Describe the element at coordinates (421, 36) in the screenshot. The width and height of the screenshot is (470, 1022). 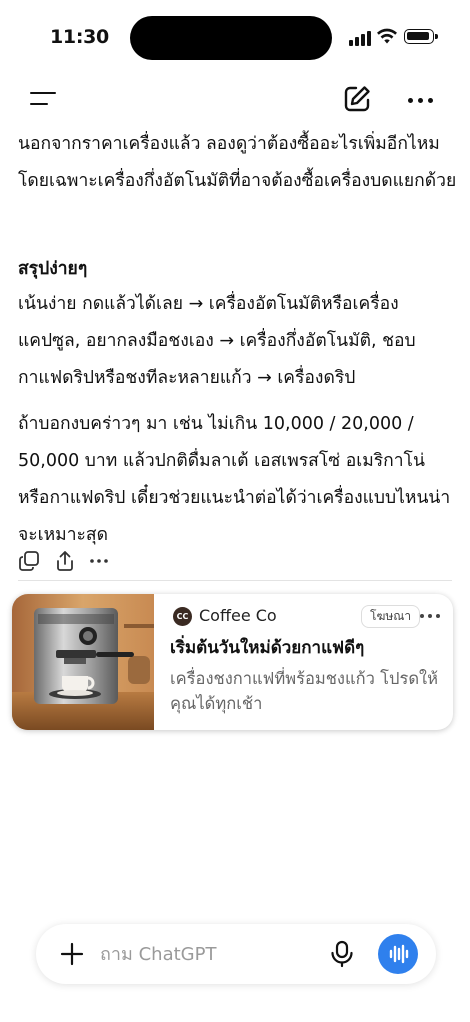
I see `battery-icon` at that location.